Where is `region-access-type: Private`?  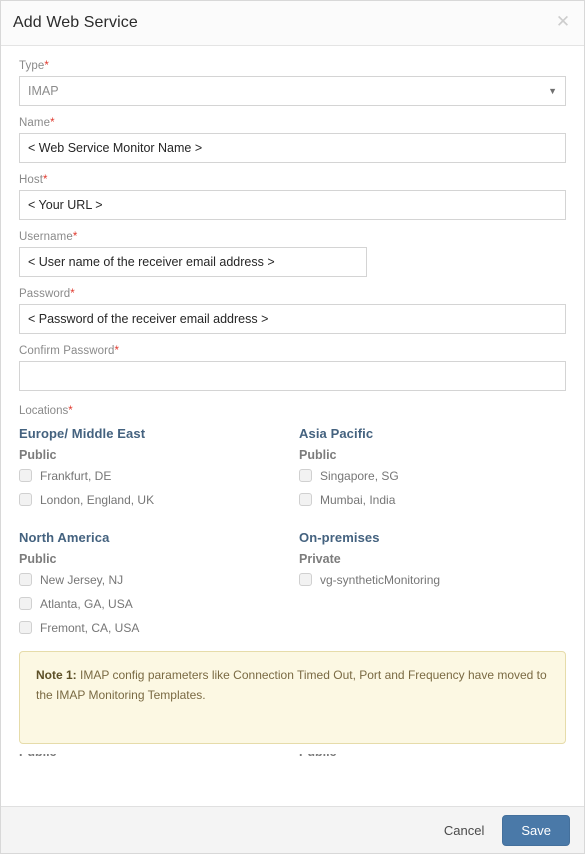 region-access-type: Private is located at coordinates (320, 559).